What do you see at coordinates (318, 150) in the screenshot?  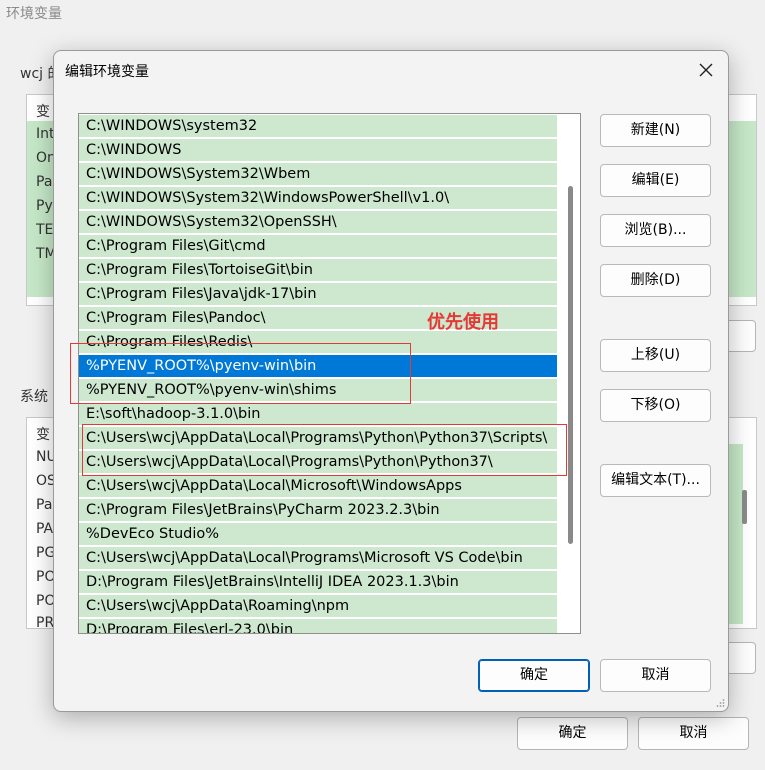 I see `path-item: C:\WINDOWS` at bounding box center [318, 150].